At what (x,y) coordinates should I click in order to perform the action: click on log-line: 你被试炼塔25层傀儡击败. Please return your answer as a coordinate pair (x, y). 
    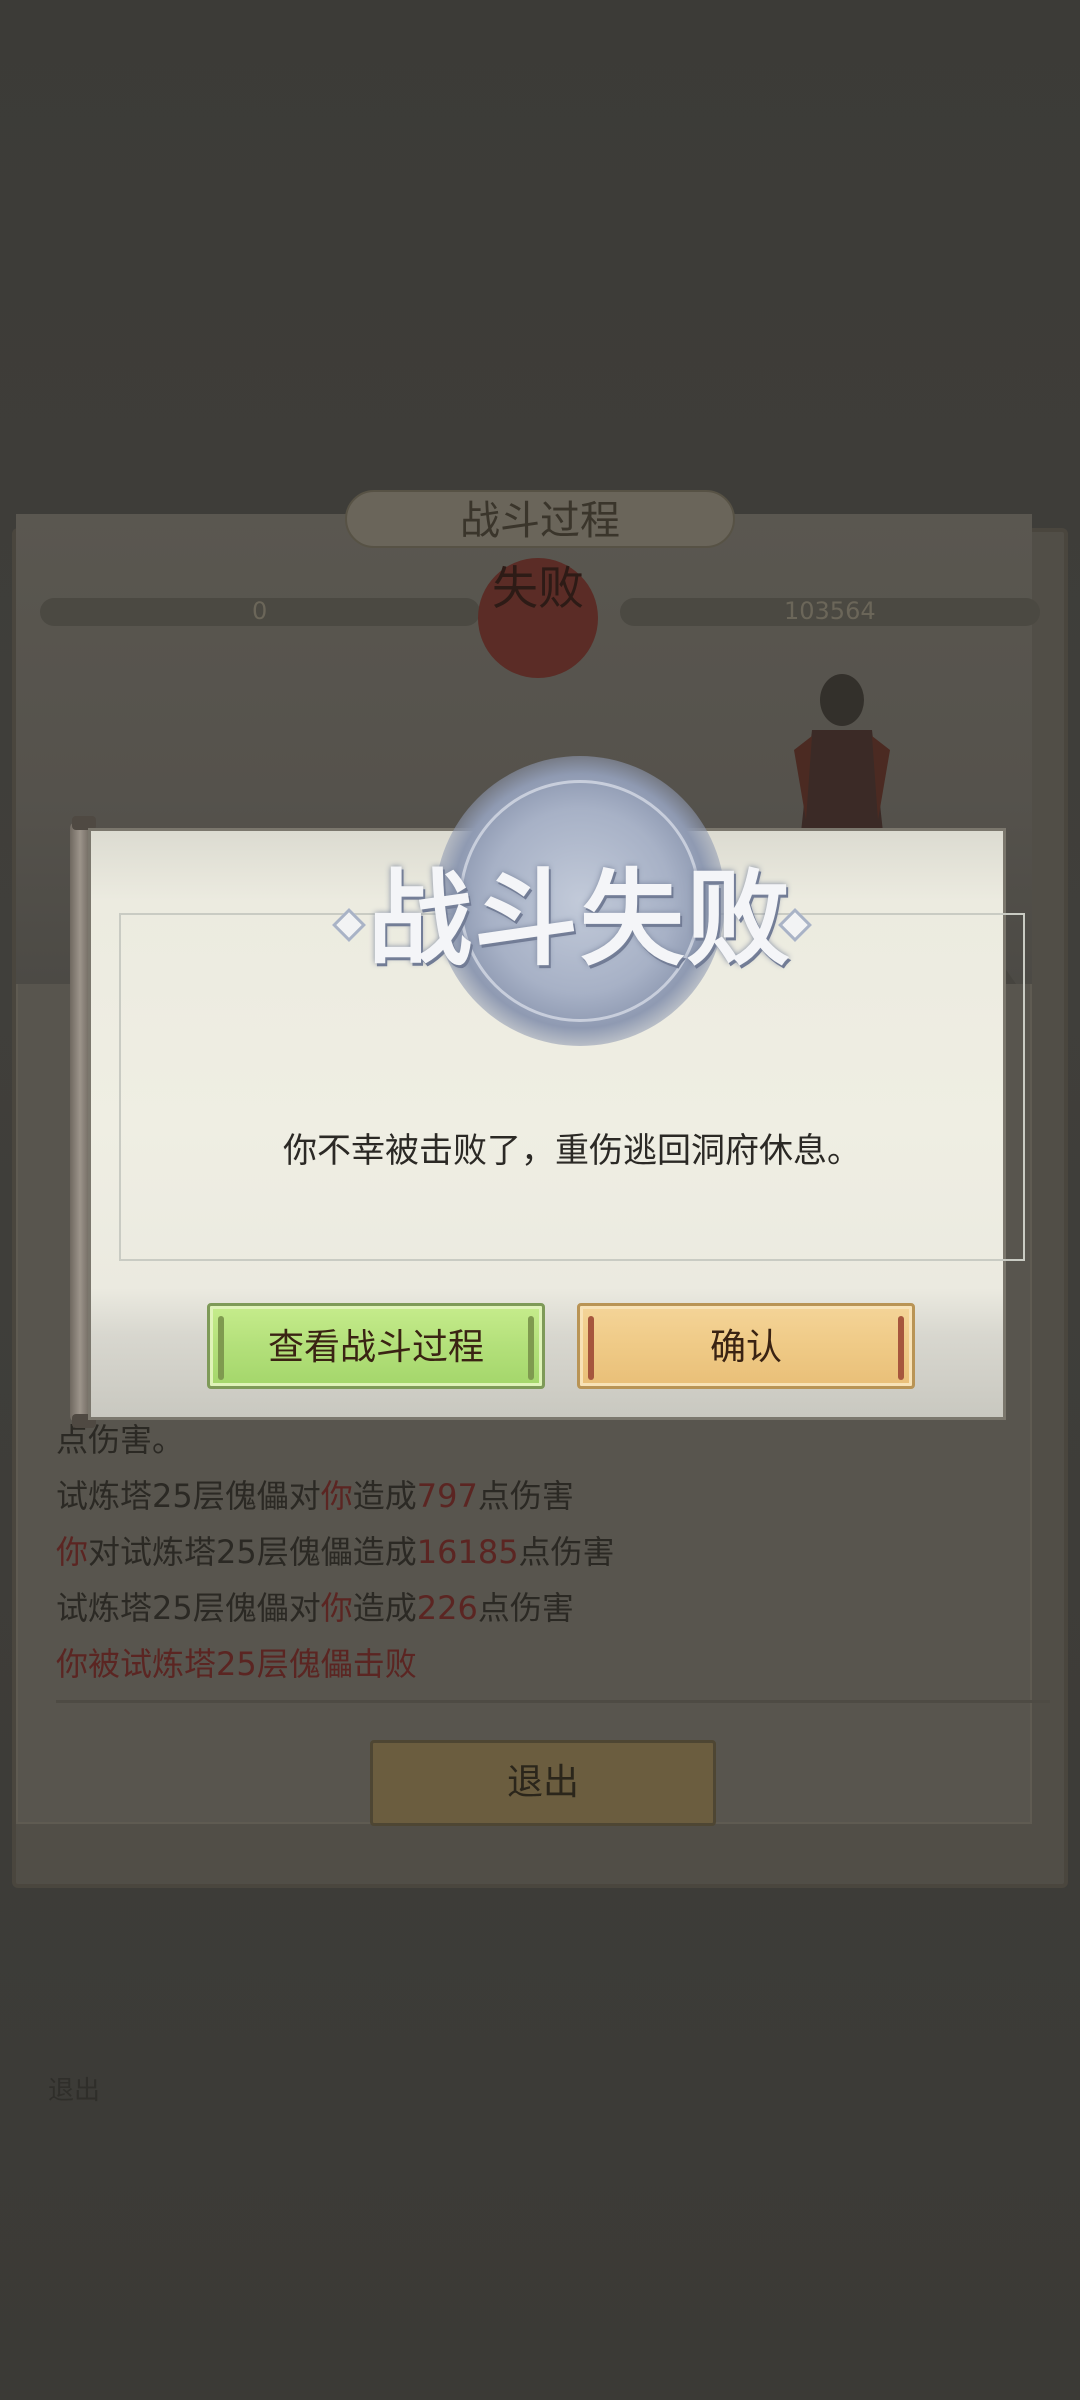
    Looking at the image, I should click on (236, 1664).